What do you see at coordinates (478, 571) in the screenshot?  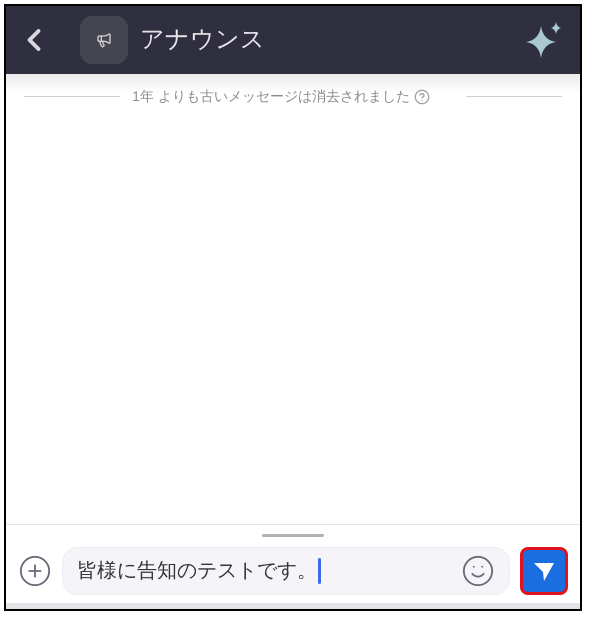 I see `emoji-icon` at bounding box center [478, 571].